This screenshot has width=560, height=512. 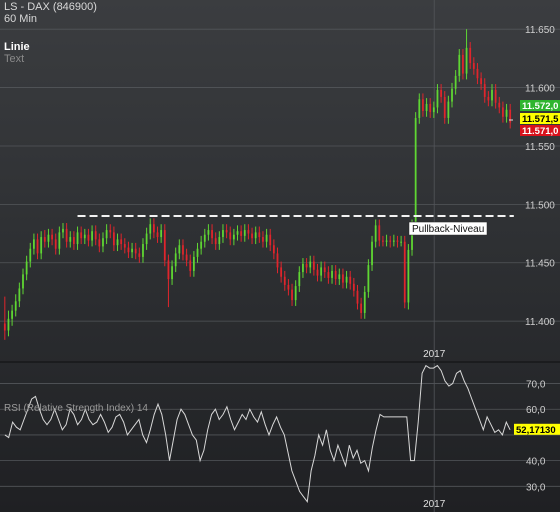 What do you see at coordinates (17, 47) in the screenshot?
I see `drawing-tool-name: Linie` at bounding box center [17, 47].